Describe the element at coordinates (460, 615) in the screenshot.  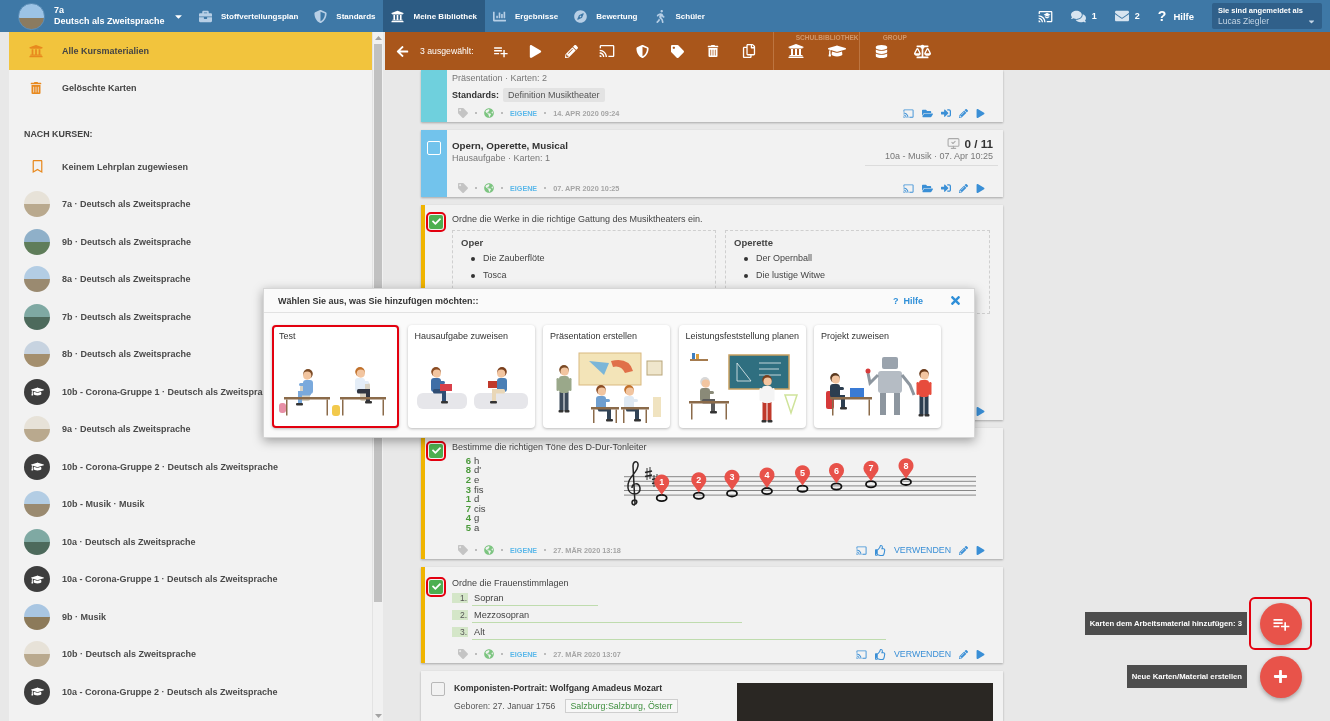
I see `order-number: 2.` at that location.